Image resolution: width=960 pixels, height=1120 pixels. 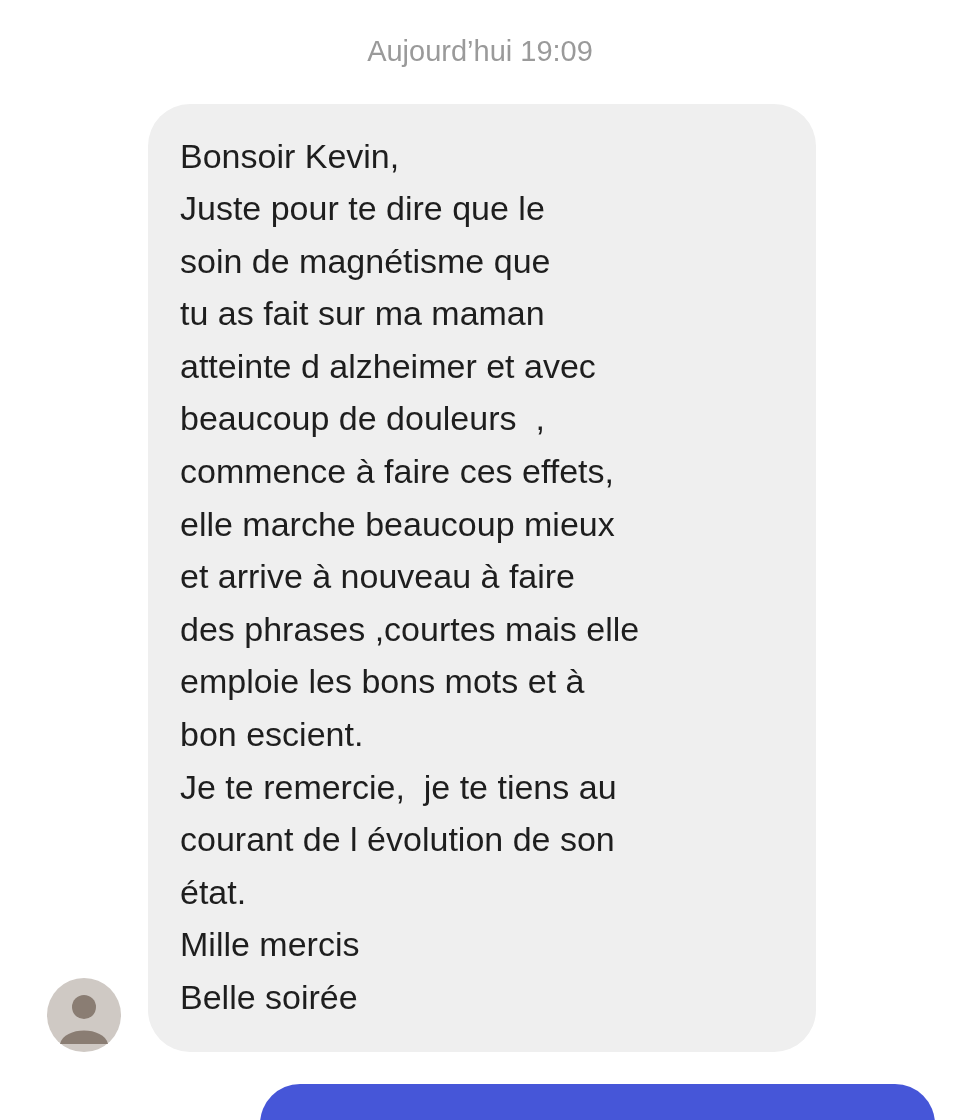 What do you see at coordinates (84, 1014) in the screenshot?
I see `avatar` at bounding box center [84, 1014].